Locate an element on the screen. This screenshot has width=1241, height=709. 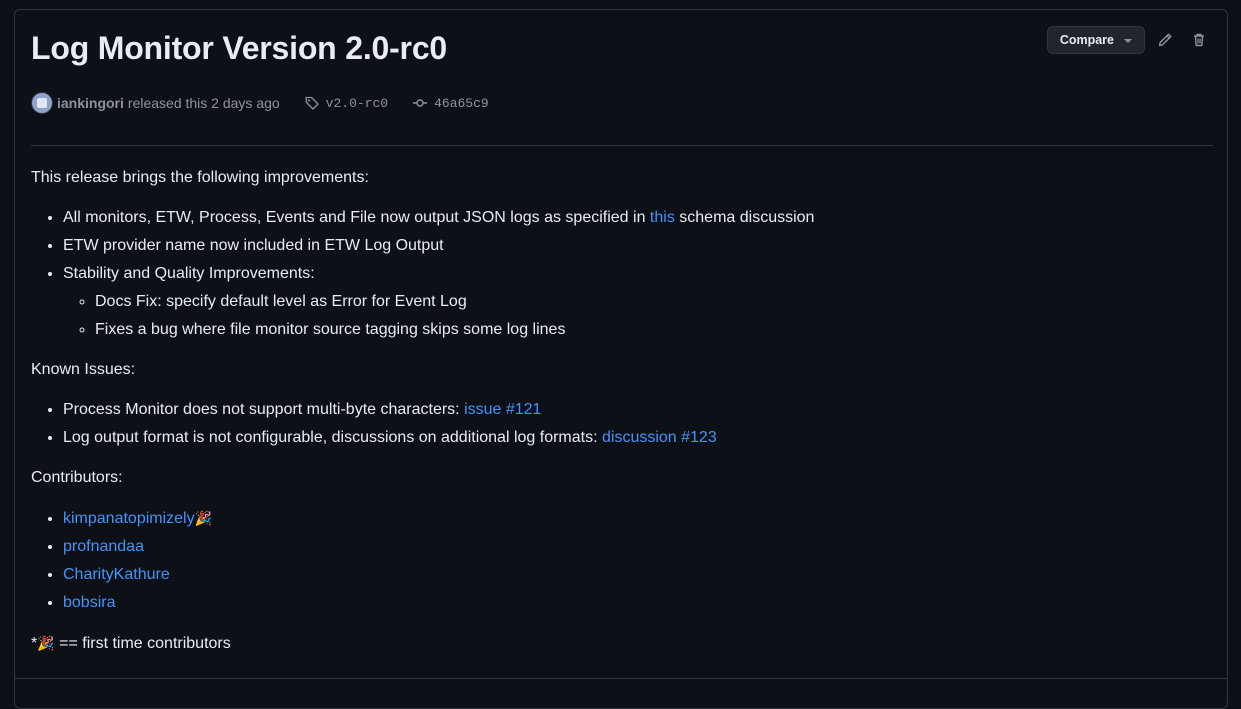
list-item: CharityKathure is located at coordinates (638, 575).